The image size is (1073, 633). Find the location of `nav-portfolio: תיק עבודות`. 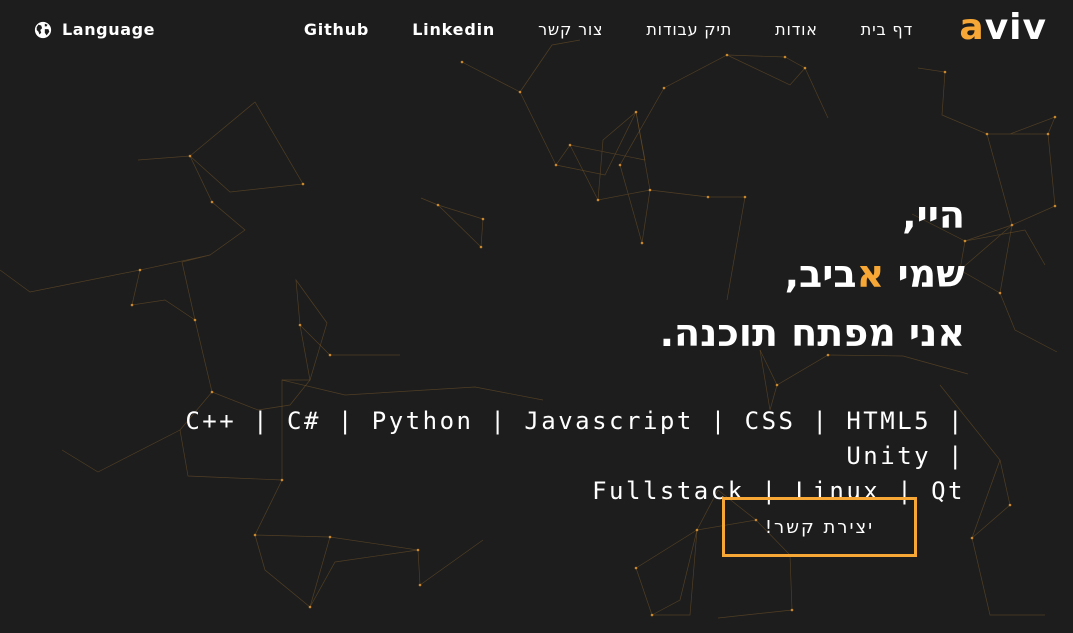

nav-portfolio: תיק עבודות is located at coordinates (689, 29).